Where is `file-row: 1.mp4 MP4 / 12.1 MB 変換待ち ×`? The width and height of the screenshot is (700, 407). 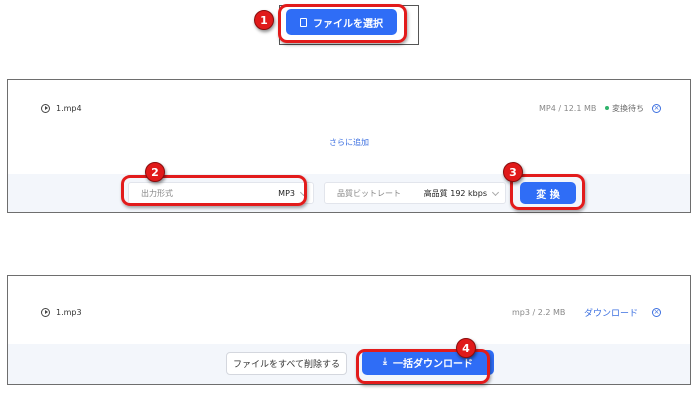 file-row: 1.mp4 MP4 / 12.1 MB 変換待ち × is located at coordinates (349, 108).